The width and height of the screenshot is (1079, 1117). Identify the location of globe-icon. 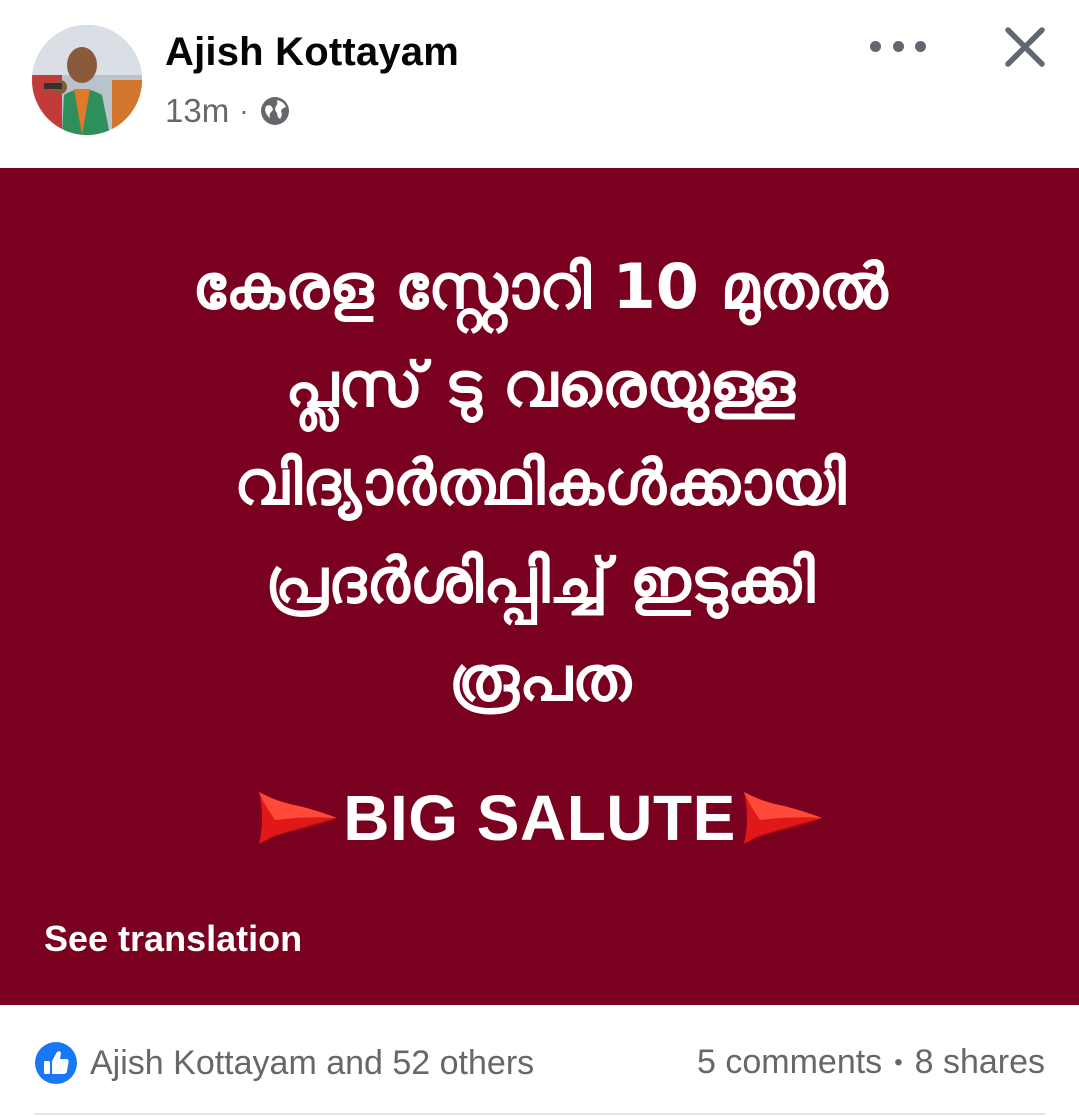
(275, 111).